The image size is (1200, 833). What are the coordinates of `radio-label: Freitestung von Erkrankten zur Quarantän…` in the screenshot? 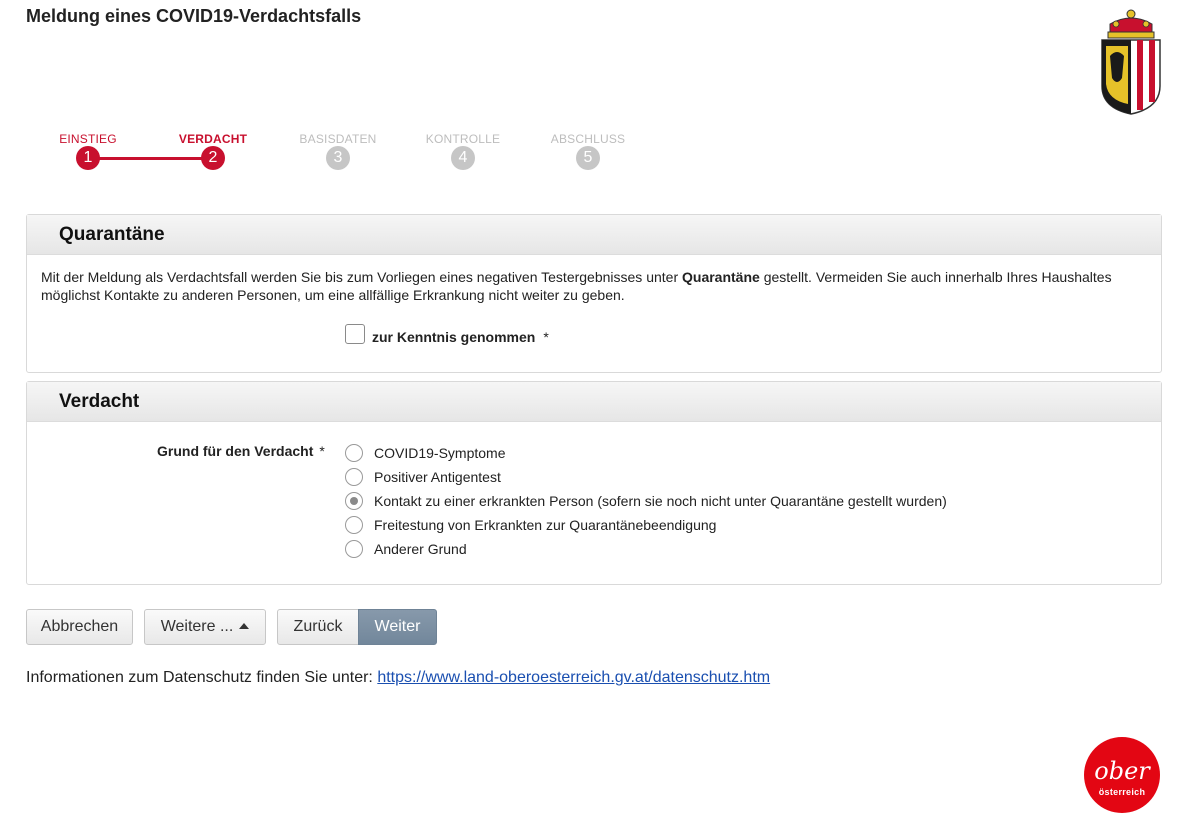 It's located at (545, 525).